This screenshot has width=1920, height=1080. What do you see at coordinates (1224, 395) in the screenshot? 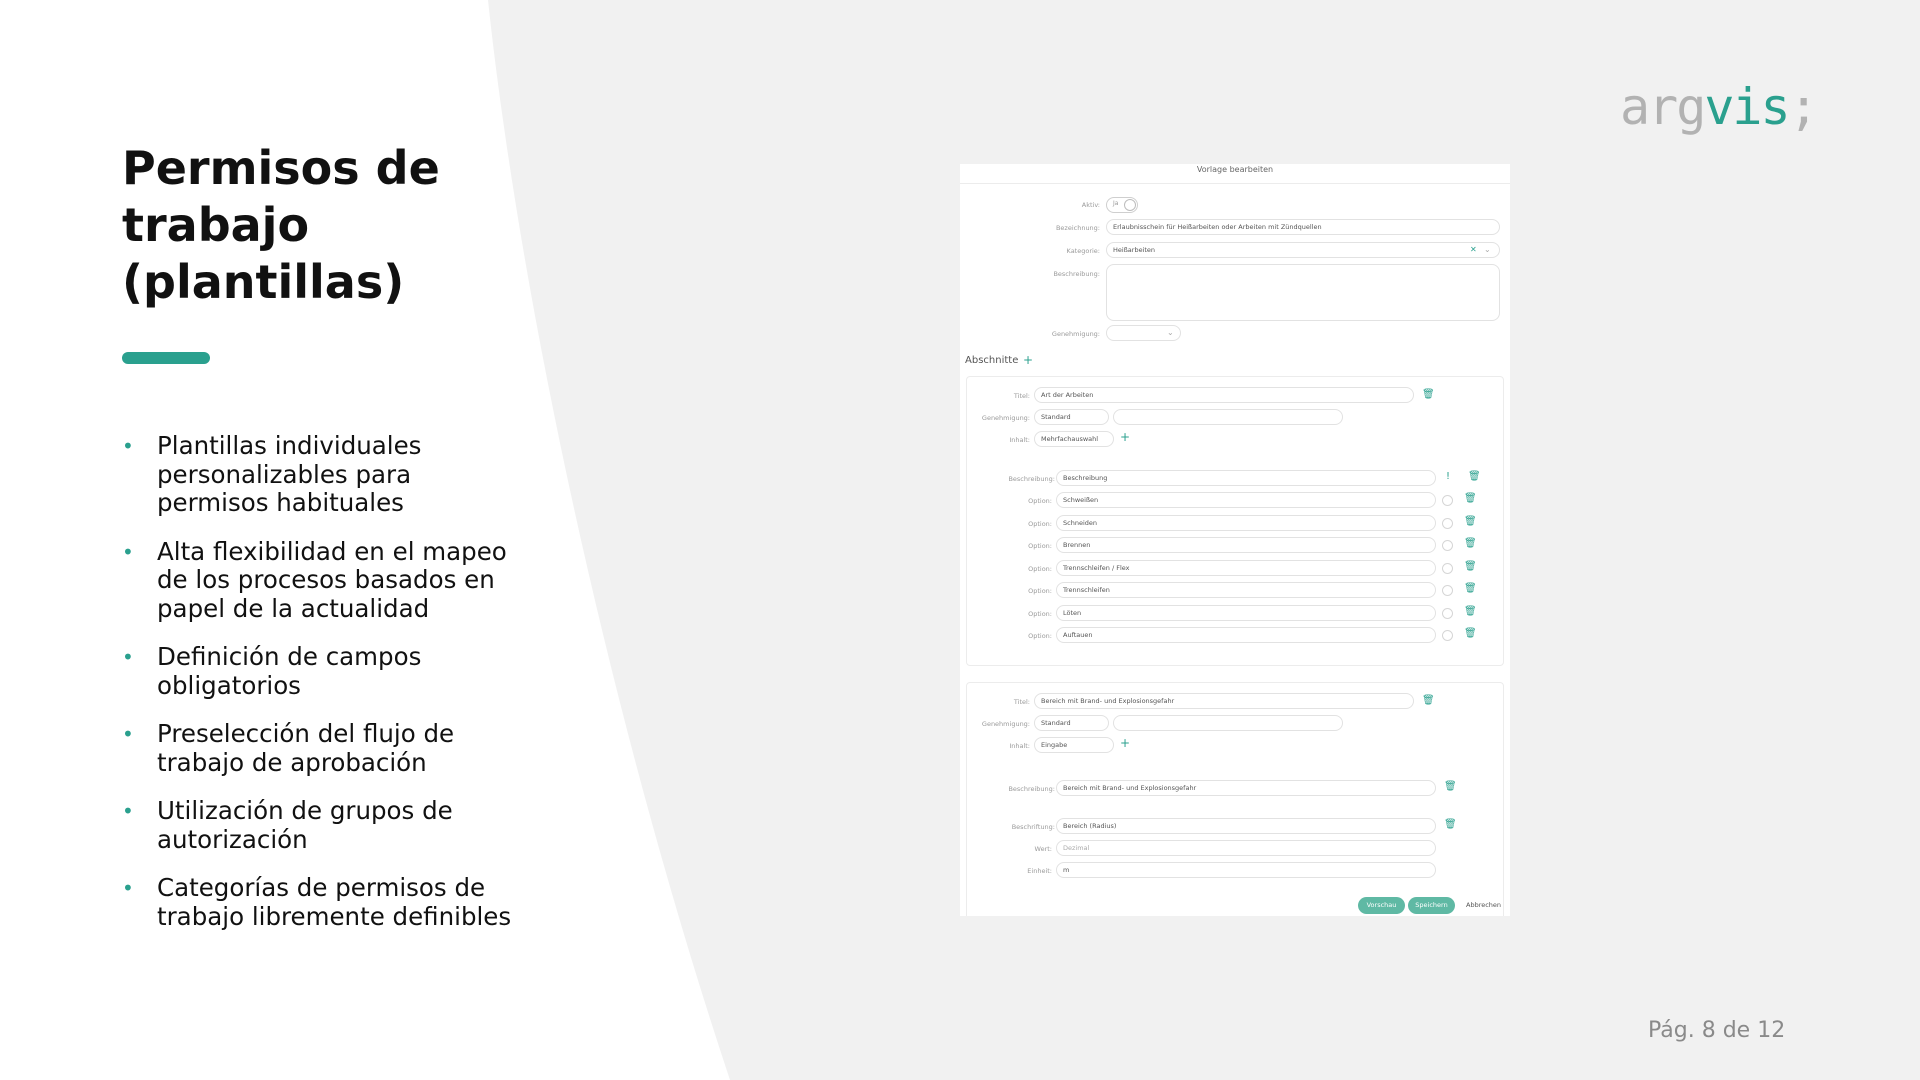
I see `titel-input: Art der Arbeiten` at bounding box center [1224, 395].